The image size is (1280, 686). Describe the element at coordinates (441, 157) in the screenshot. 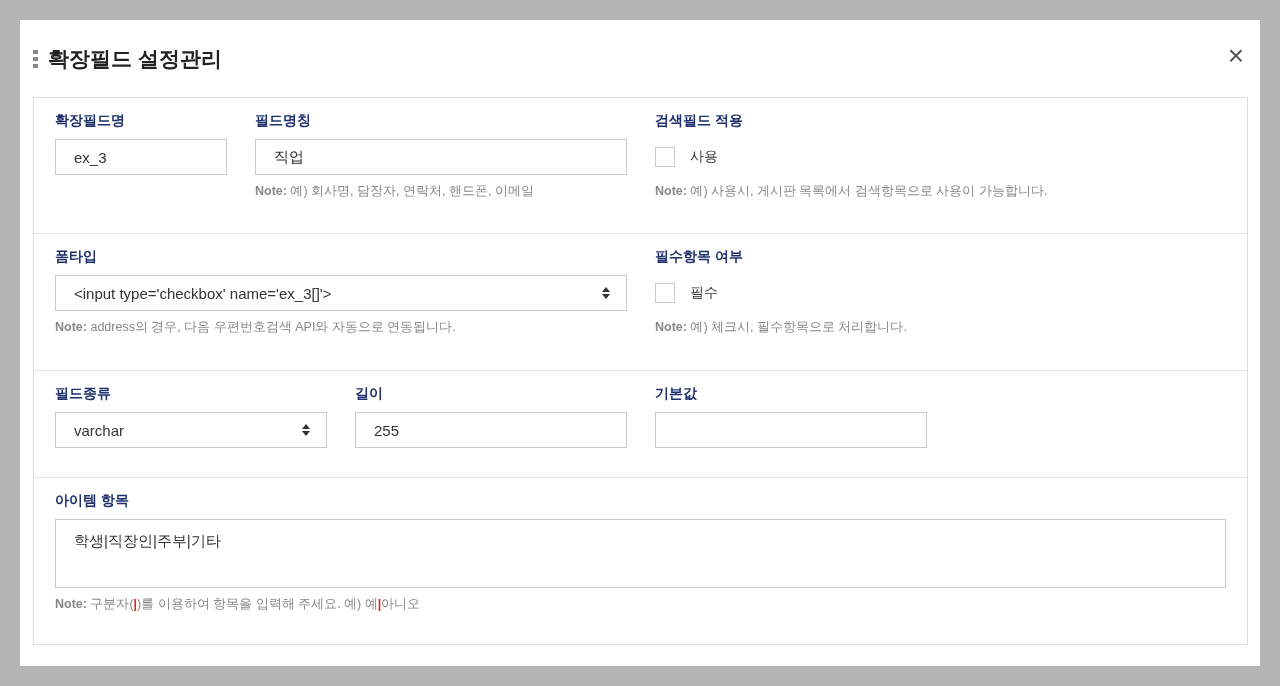

I see `text-field: 직업` at that location.